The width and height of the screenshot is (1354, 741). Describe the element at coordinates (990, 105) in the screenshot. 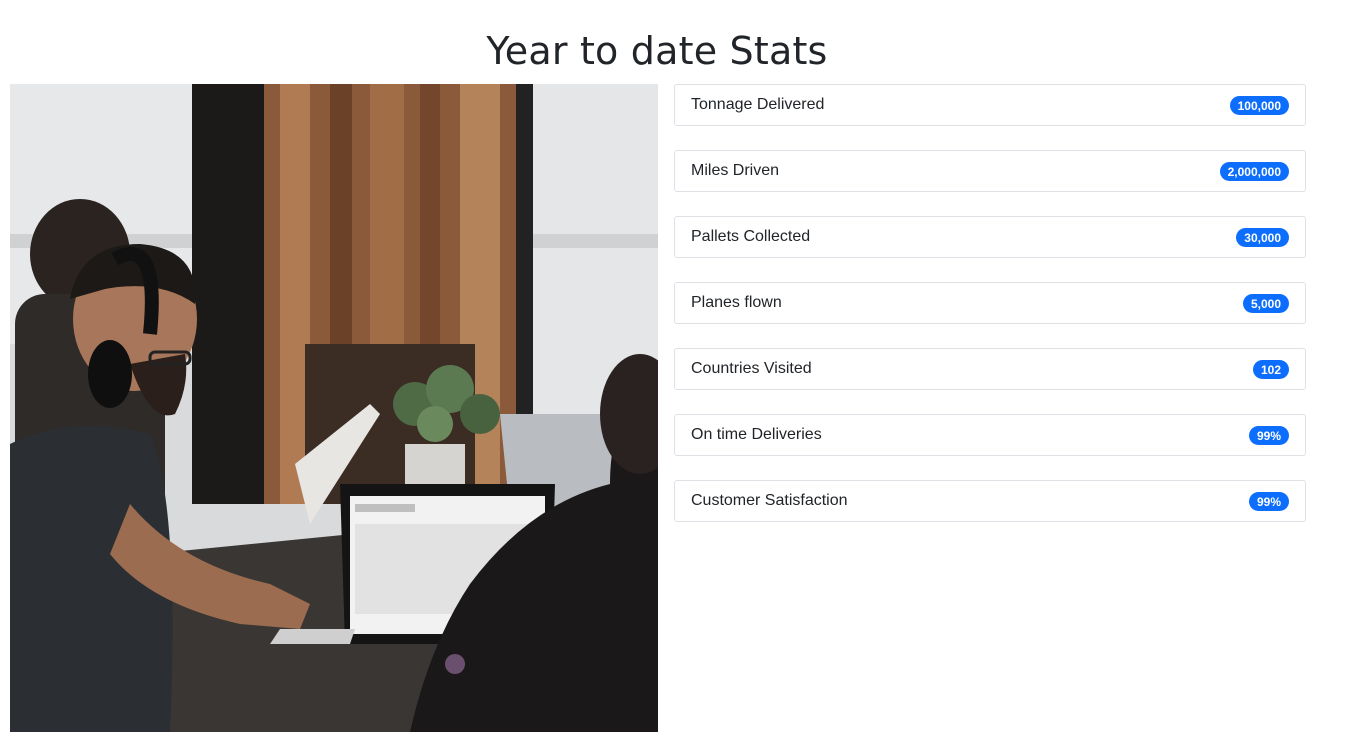

I see `stat-item-tonnage-delivered: Tonnage Delivered 100,000` at that location.